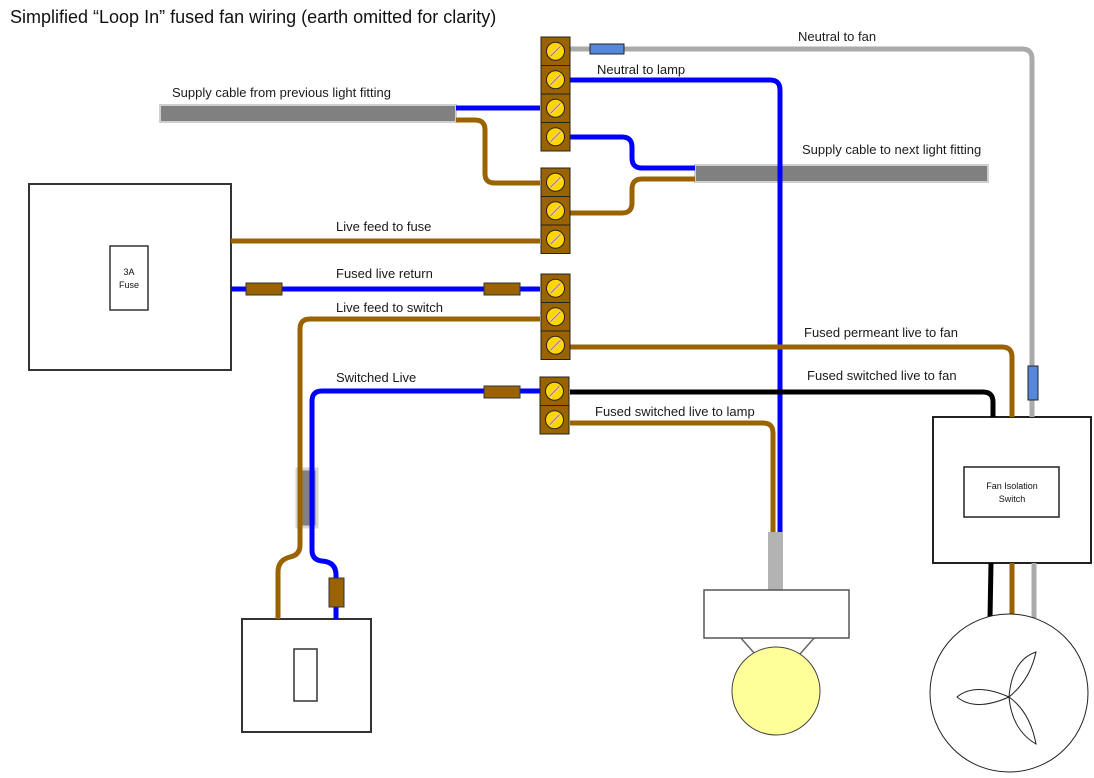 The height and width of the screenshot is (778, 1094). What do you see at coordinates (676, 304) in the screenshot?
I see `neutral-to-lamp-wire` at bounding box center [676, 304].